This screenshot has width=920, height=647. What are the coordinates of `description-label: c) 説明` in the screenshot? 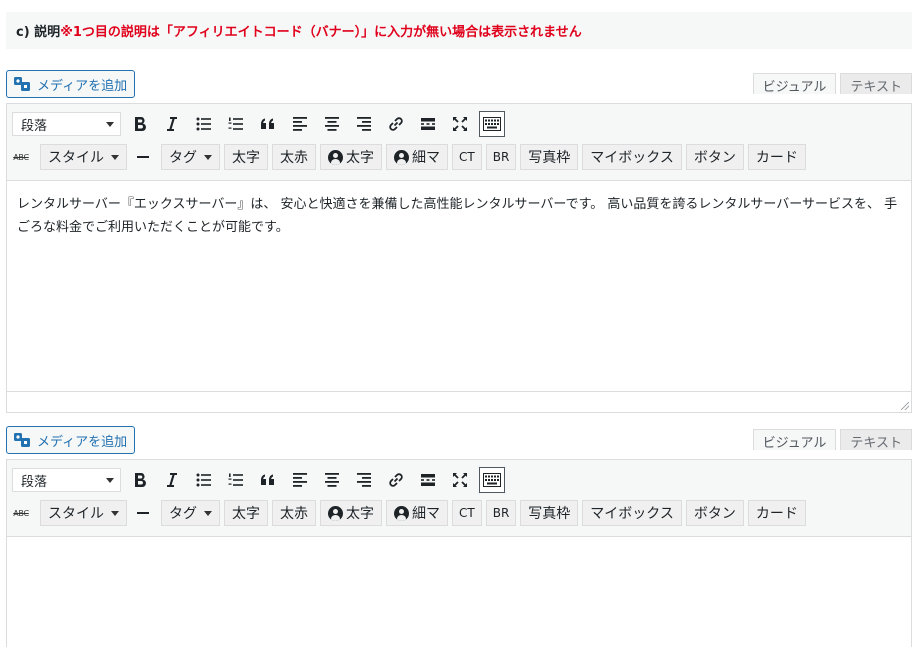 It's located at (38, 32).